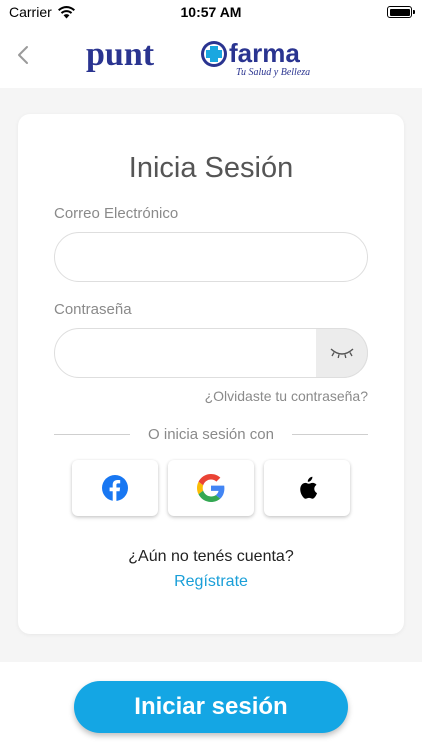 This screenshot has height=750, width=422. What do you see at coordinates (211, 257) in the screenshot?
I see `email-field` at bounding box center [211, 257].